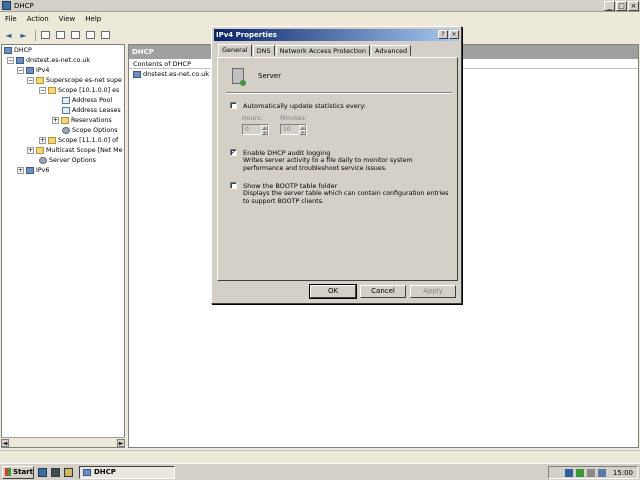 This screenshot has height=480, width=640. I want to click on properties-button, so click(90, 35).